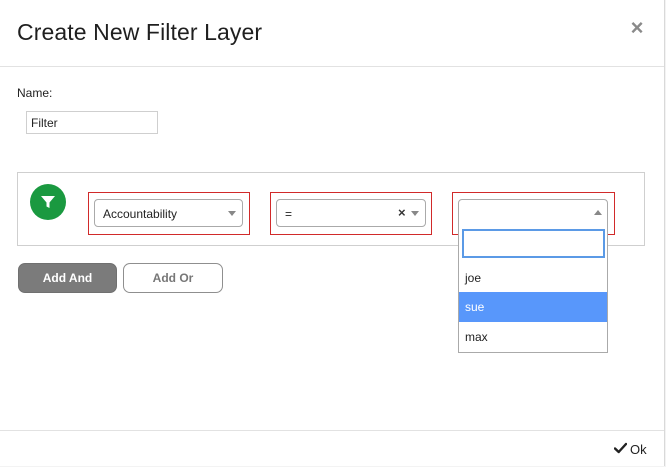 The height and width of the screenshot is (467, 666). Describe the element at coordinates (533, 278) in the screenshot. I see `dropdown-option-joe: joe` at that location.